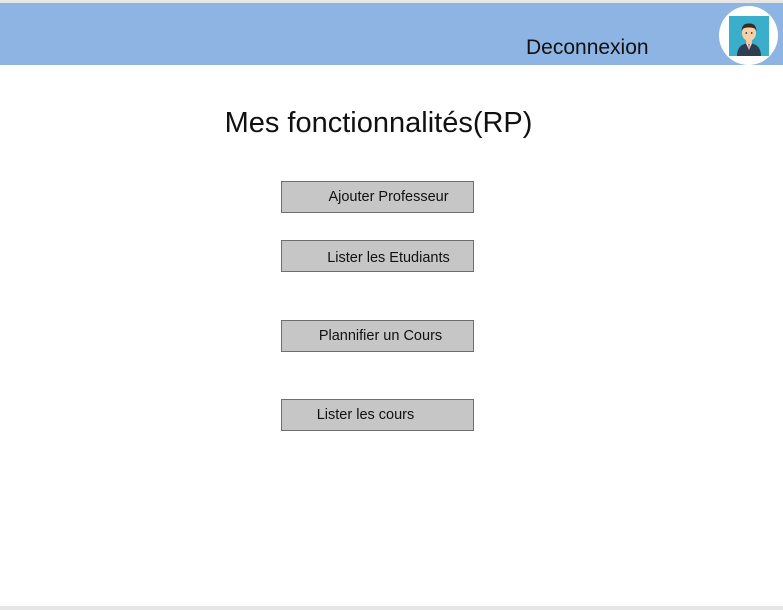  Describe the element at coordinates (377, 197) in the screenshot. I see `add-teacher-button: Ajouter Professeur` at that location.